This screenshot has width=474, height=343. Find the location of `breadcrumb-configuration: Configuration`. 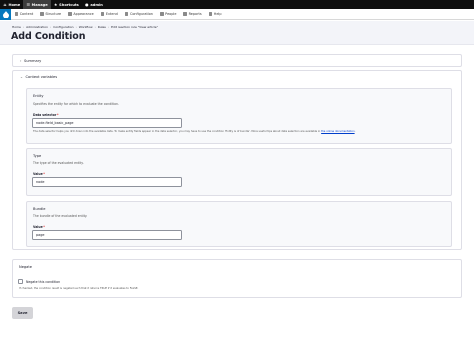

breadcrumb-configuration: Configuration is located at coordinates (63, 27).